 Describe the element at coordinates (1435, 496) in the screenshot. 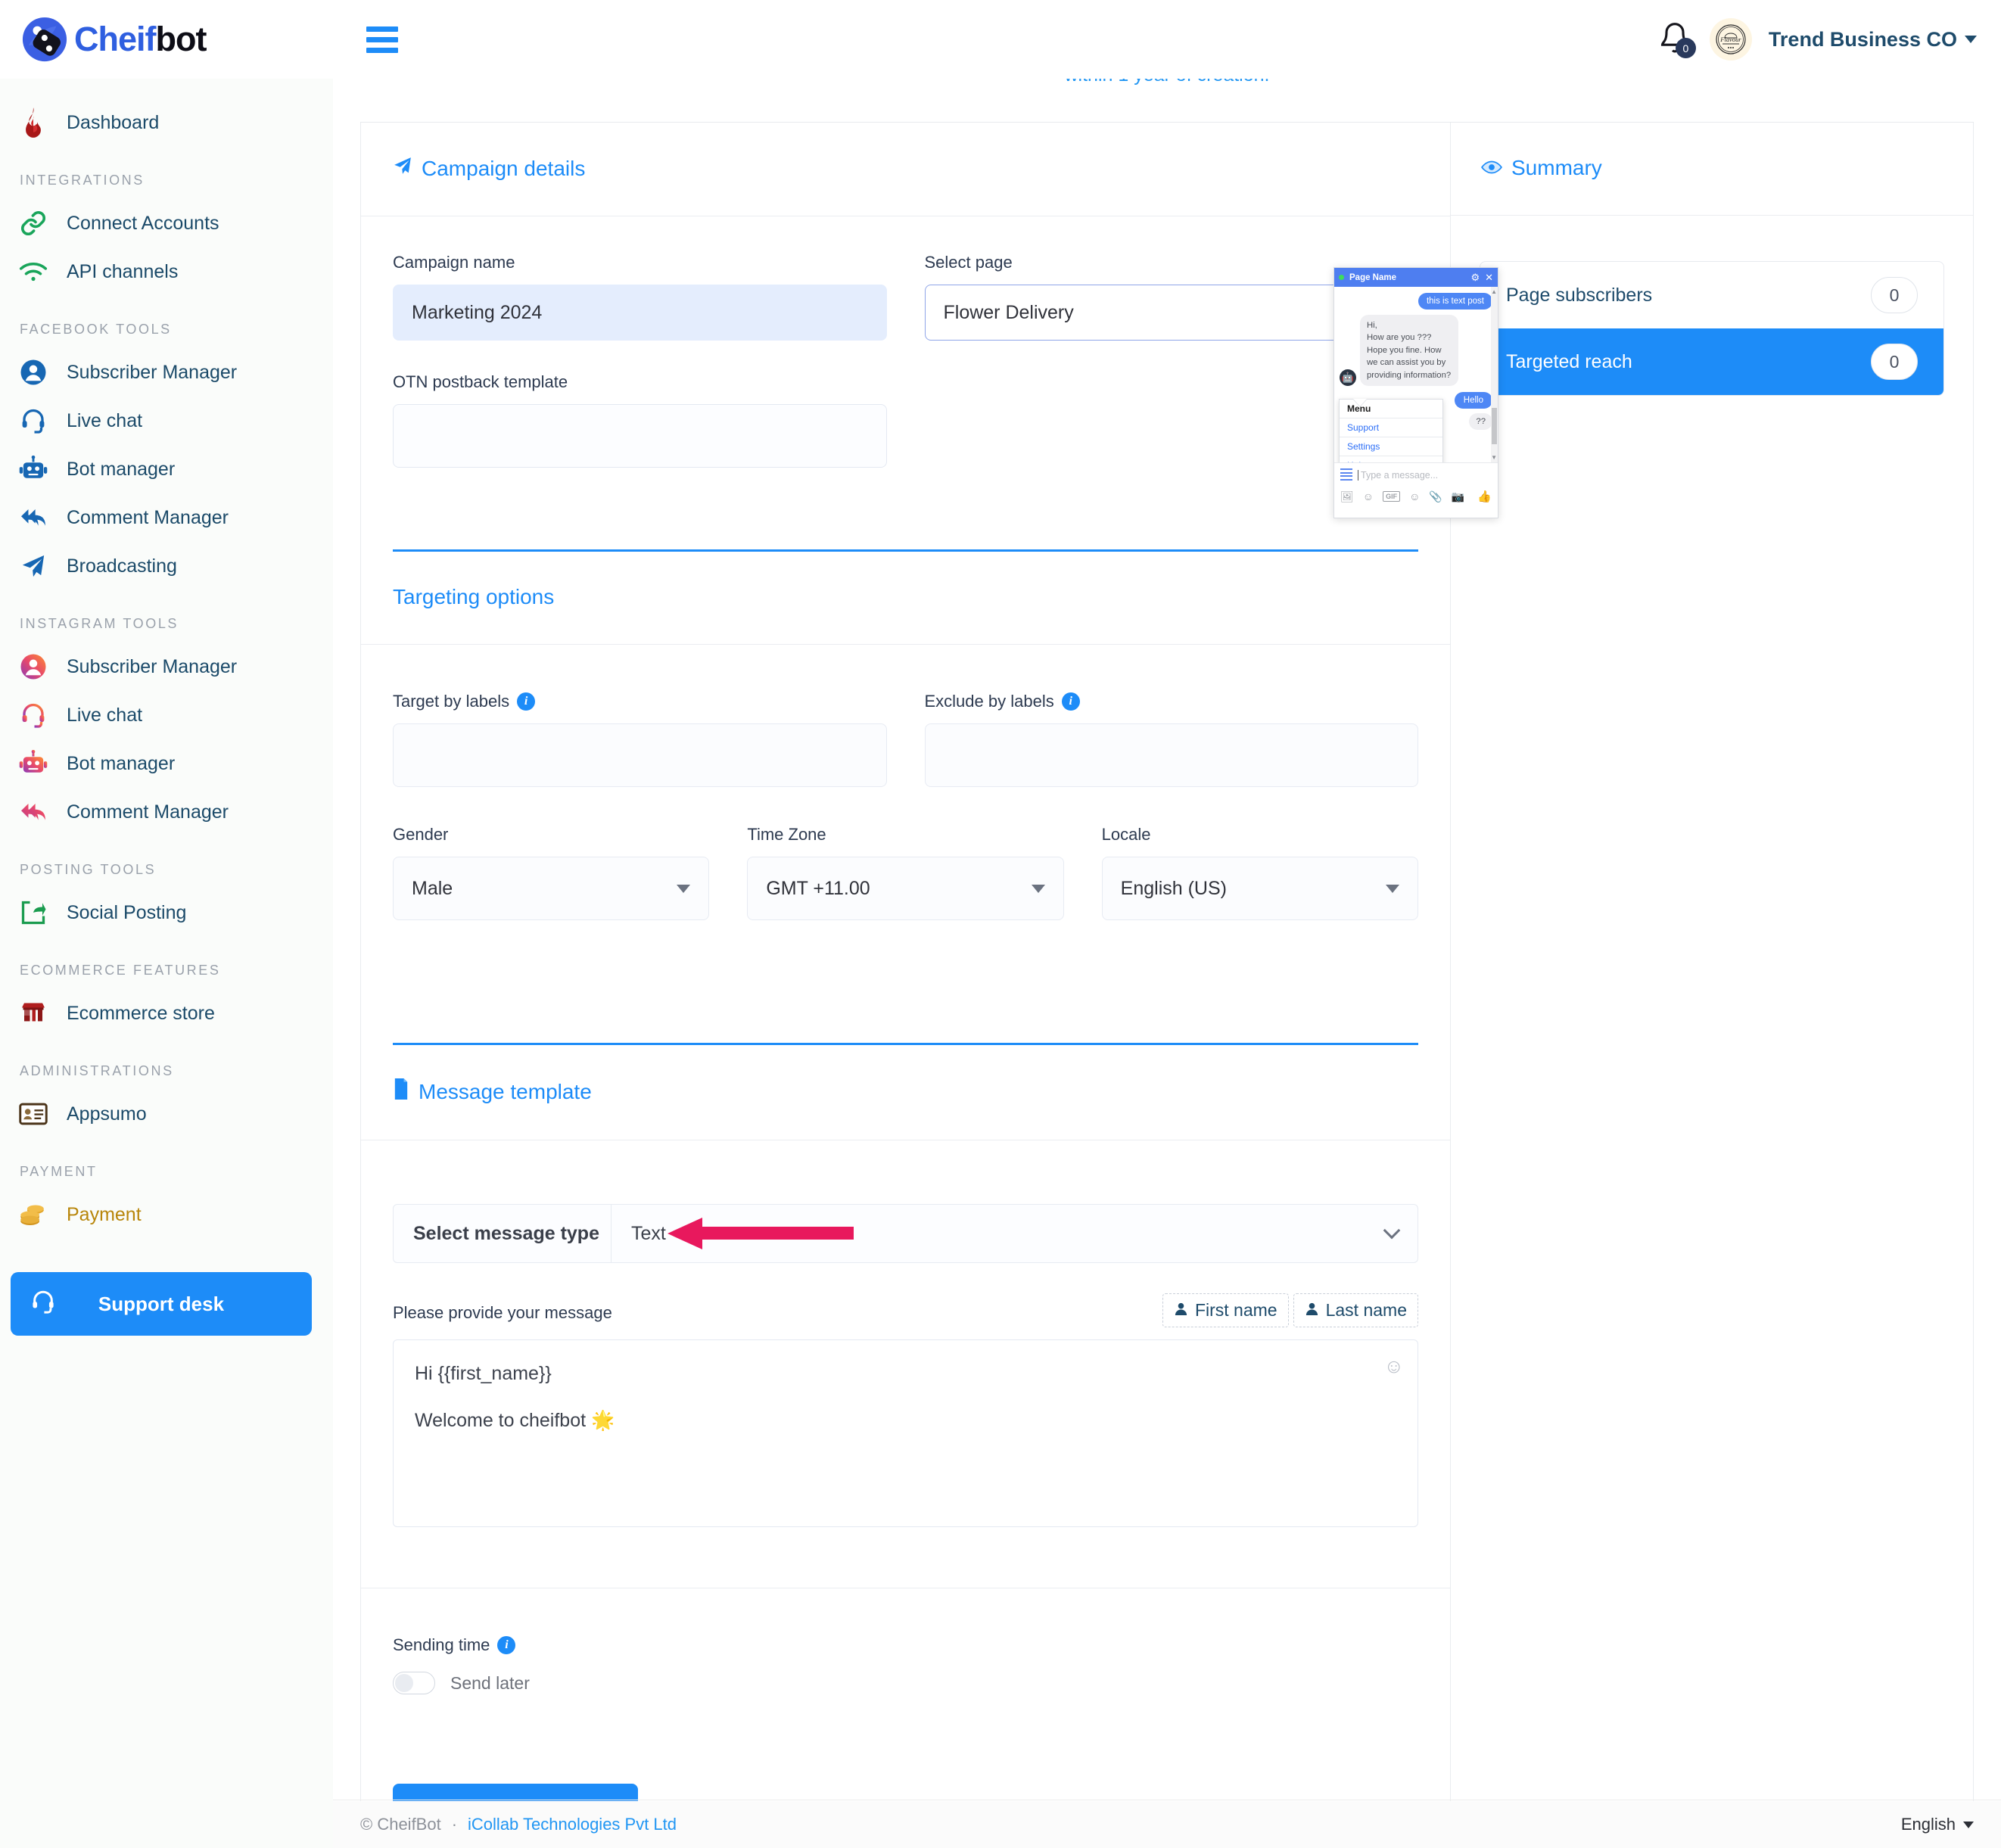

I see `attachment-icon: 📎` at that location.